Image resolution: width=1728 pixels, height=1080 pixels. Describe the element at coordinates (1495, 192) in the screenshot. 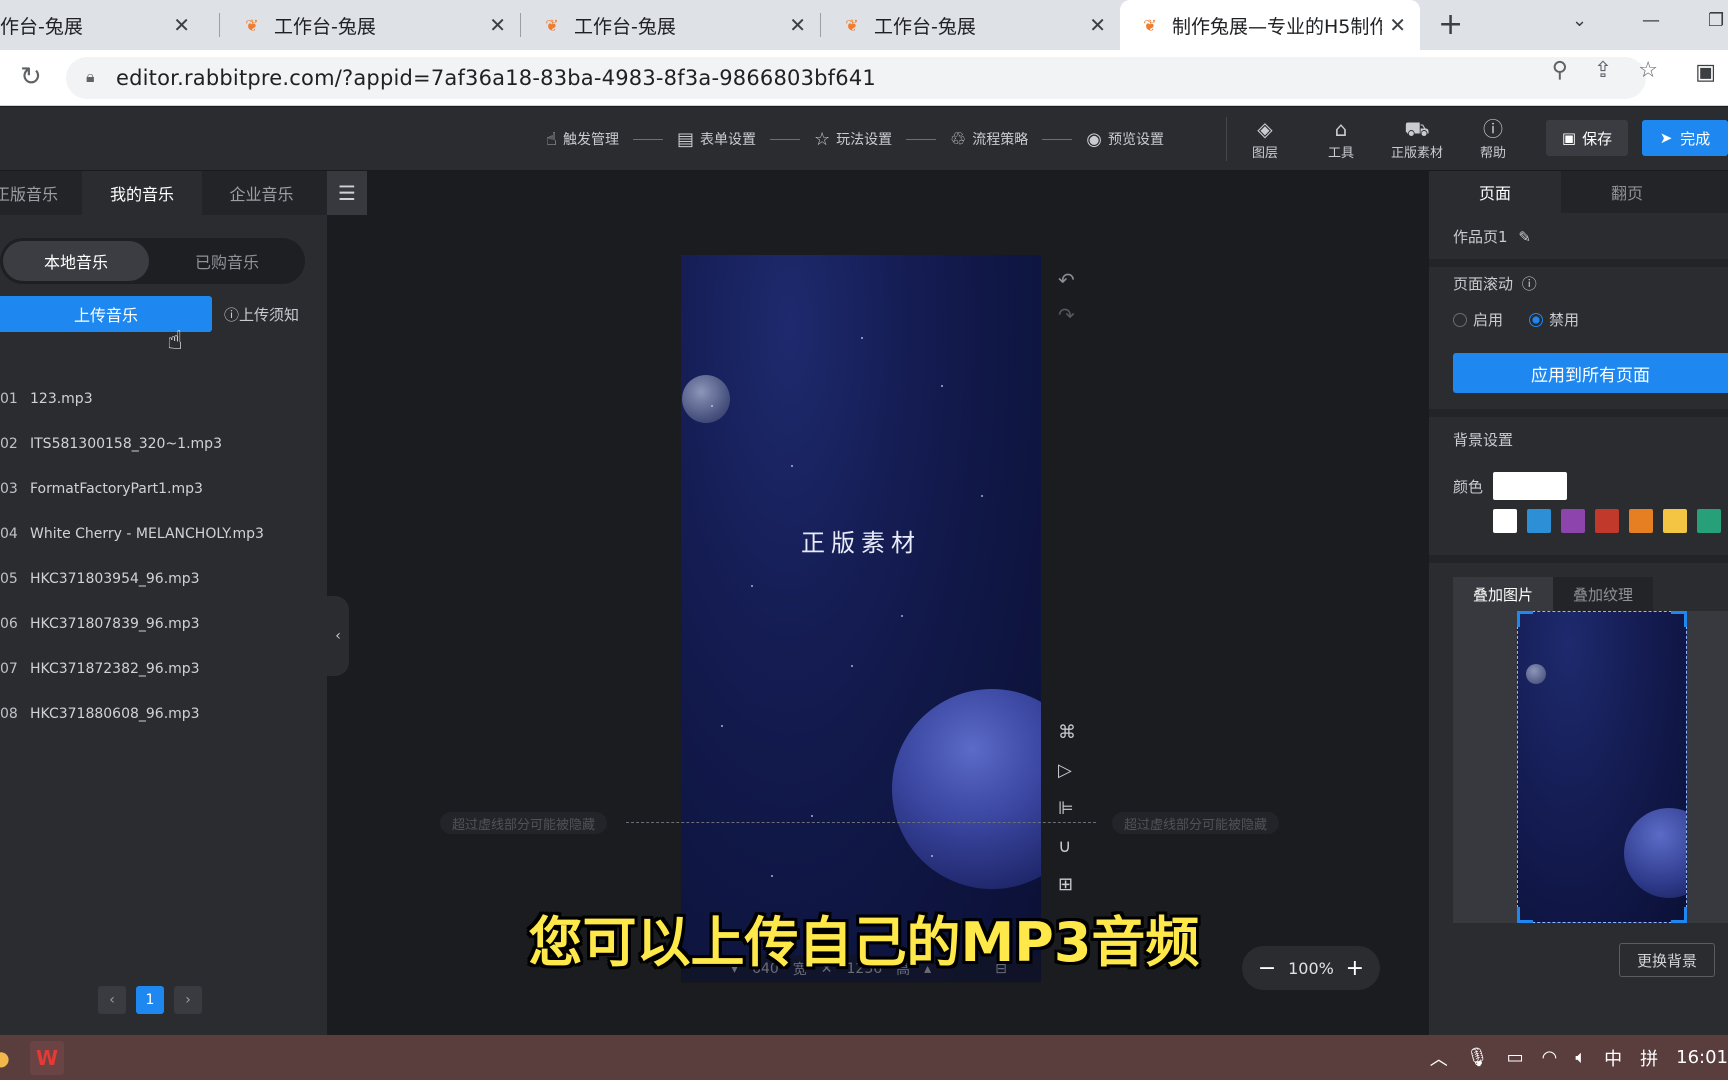

I see `tab-page: 页面` at that location.